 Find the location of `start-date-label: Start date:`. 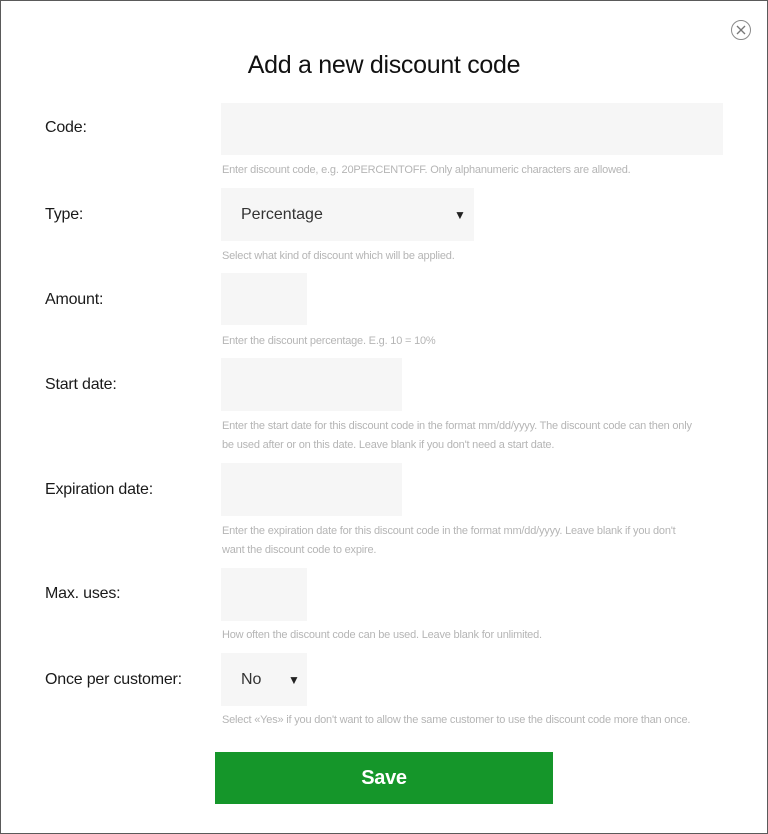

start-date-label: Start date: is located at coordinates (81, 384).